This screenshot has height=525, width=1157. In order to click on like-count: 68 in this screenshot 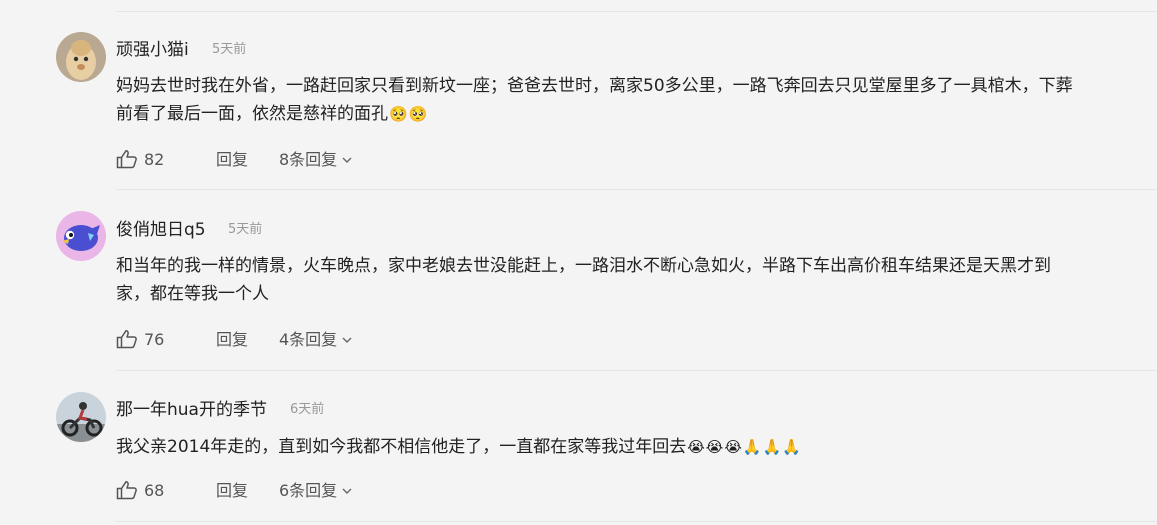, I will do `click(154, 490)`.